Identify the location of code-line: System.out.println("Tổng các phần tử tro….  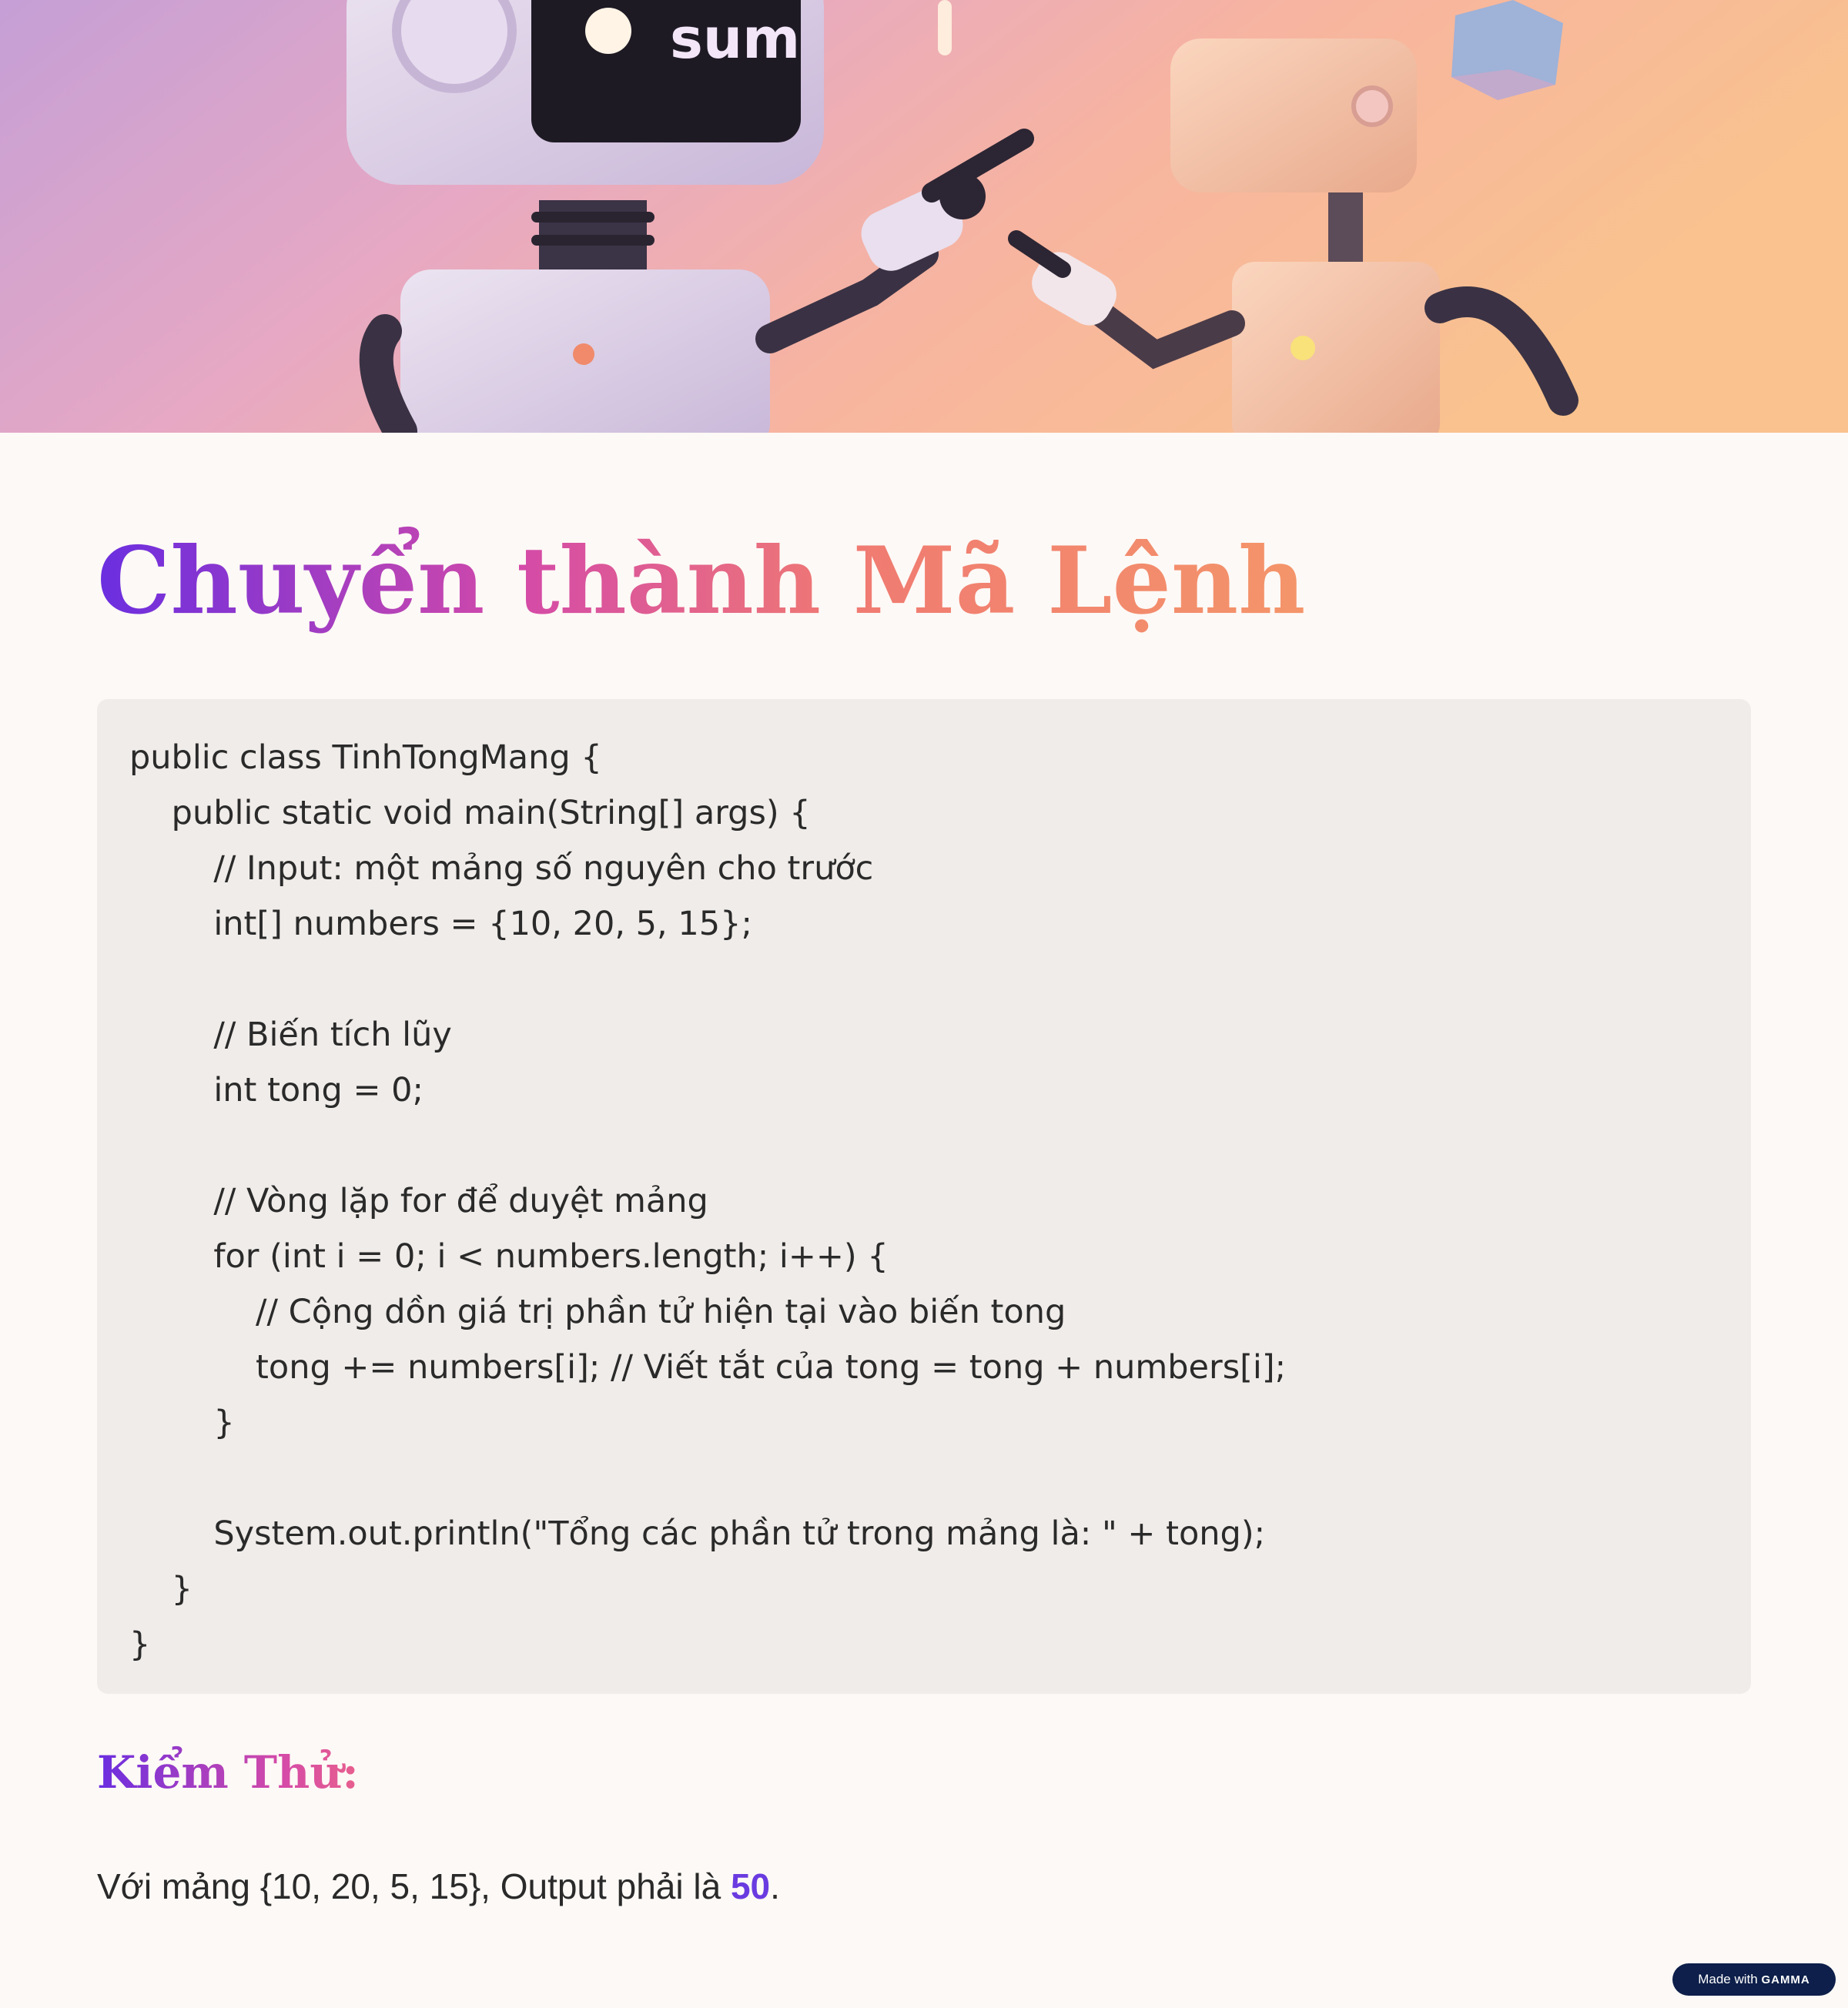
(697, 1533).